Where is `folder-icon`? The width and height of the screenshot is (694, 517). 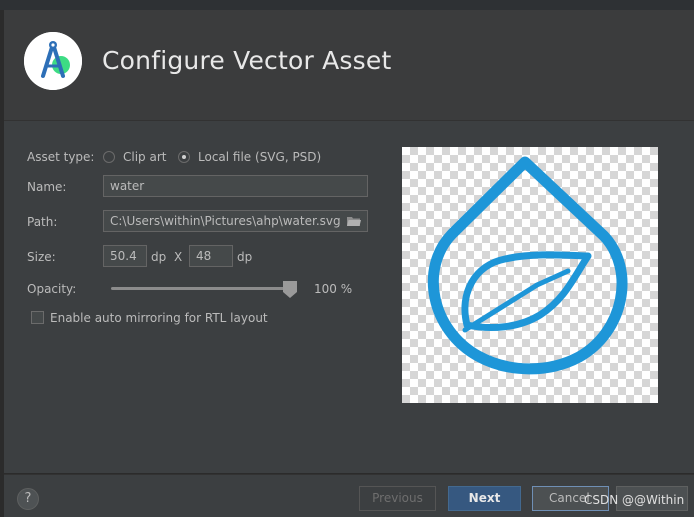
folder-icon is located at coordinates (354, 222).